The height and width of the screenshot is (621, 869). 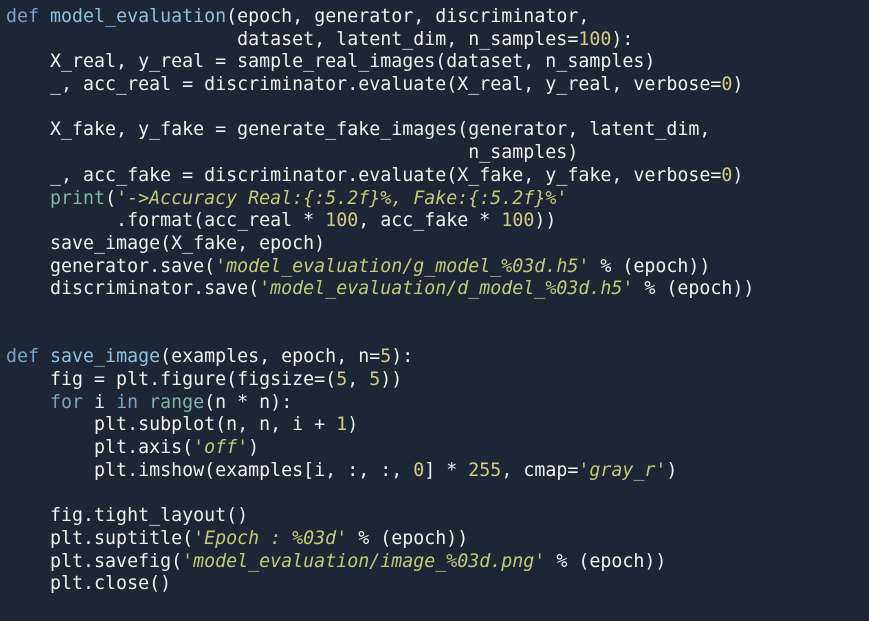 What do you see at coordinates (437, 357) in the screenshot?
I see `code-line: def save_image(examples, epoch, n=5):` at bounding box center [437, 357].